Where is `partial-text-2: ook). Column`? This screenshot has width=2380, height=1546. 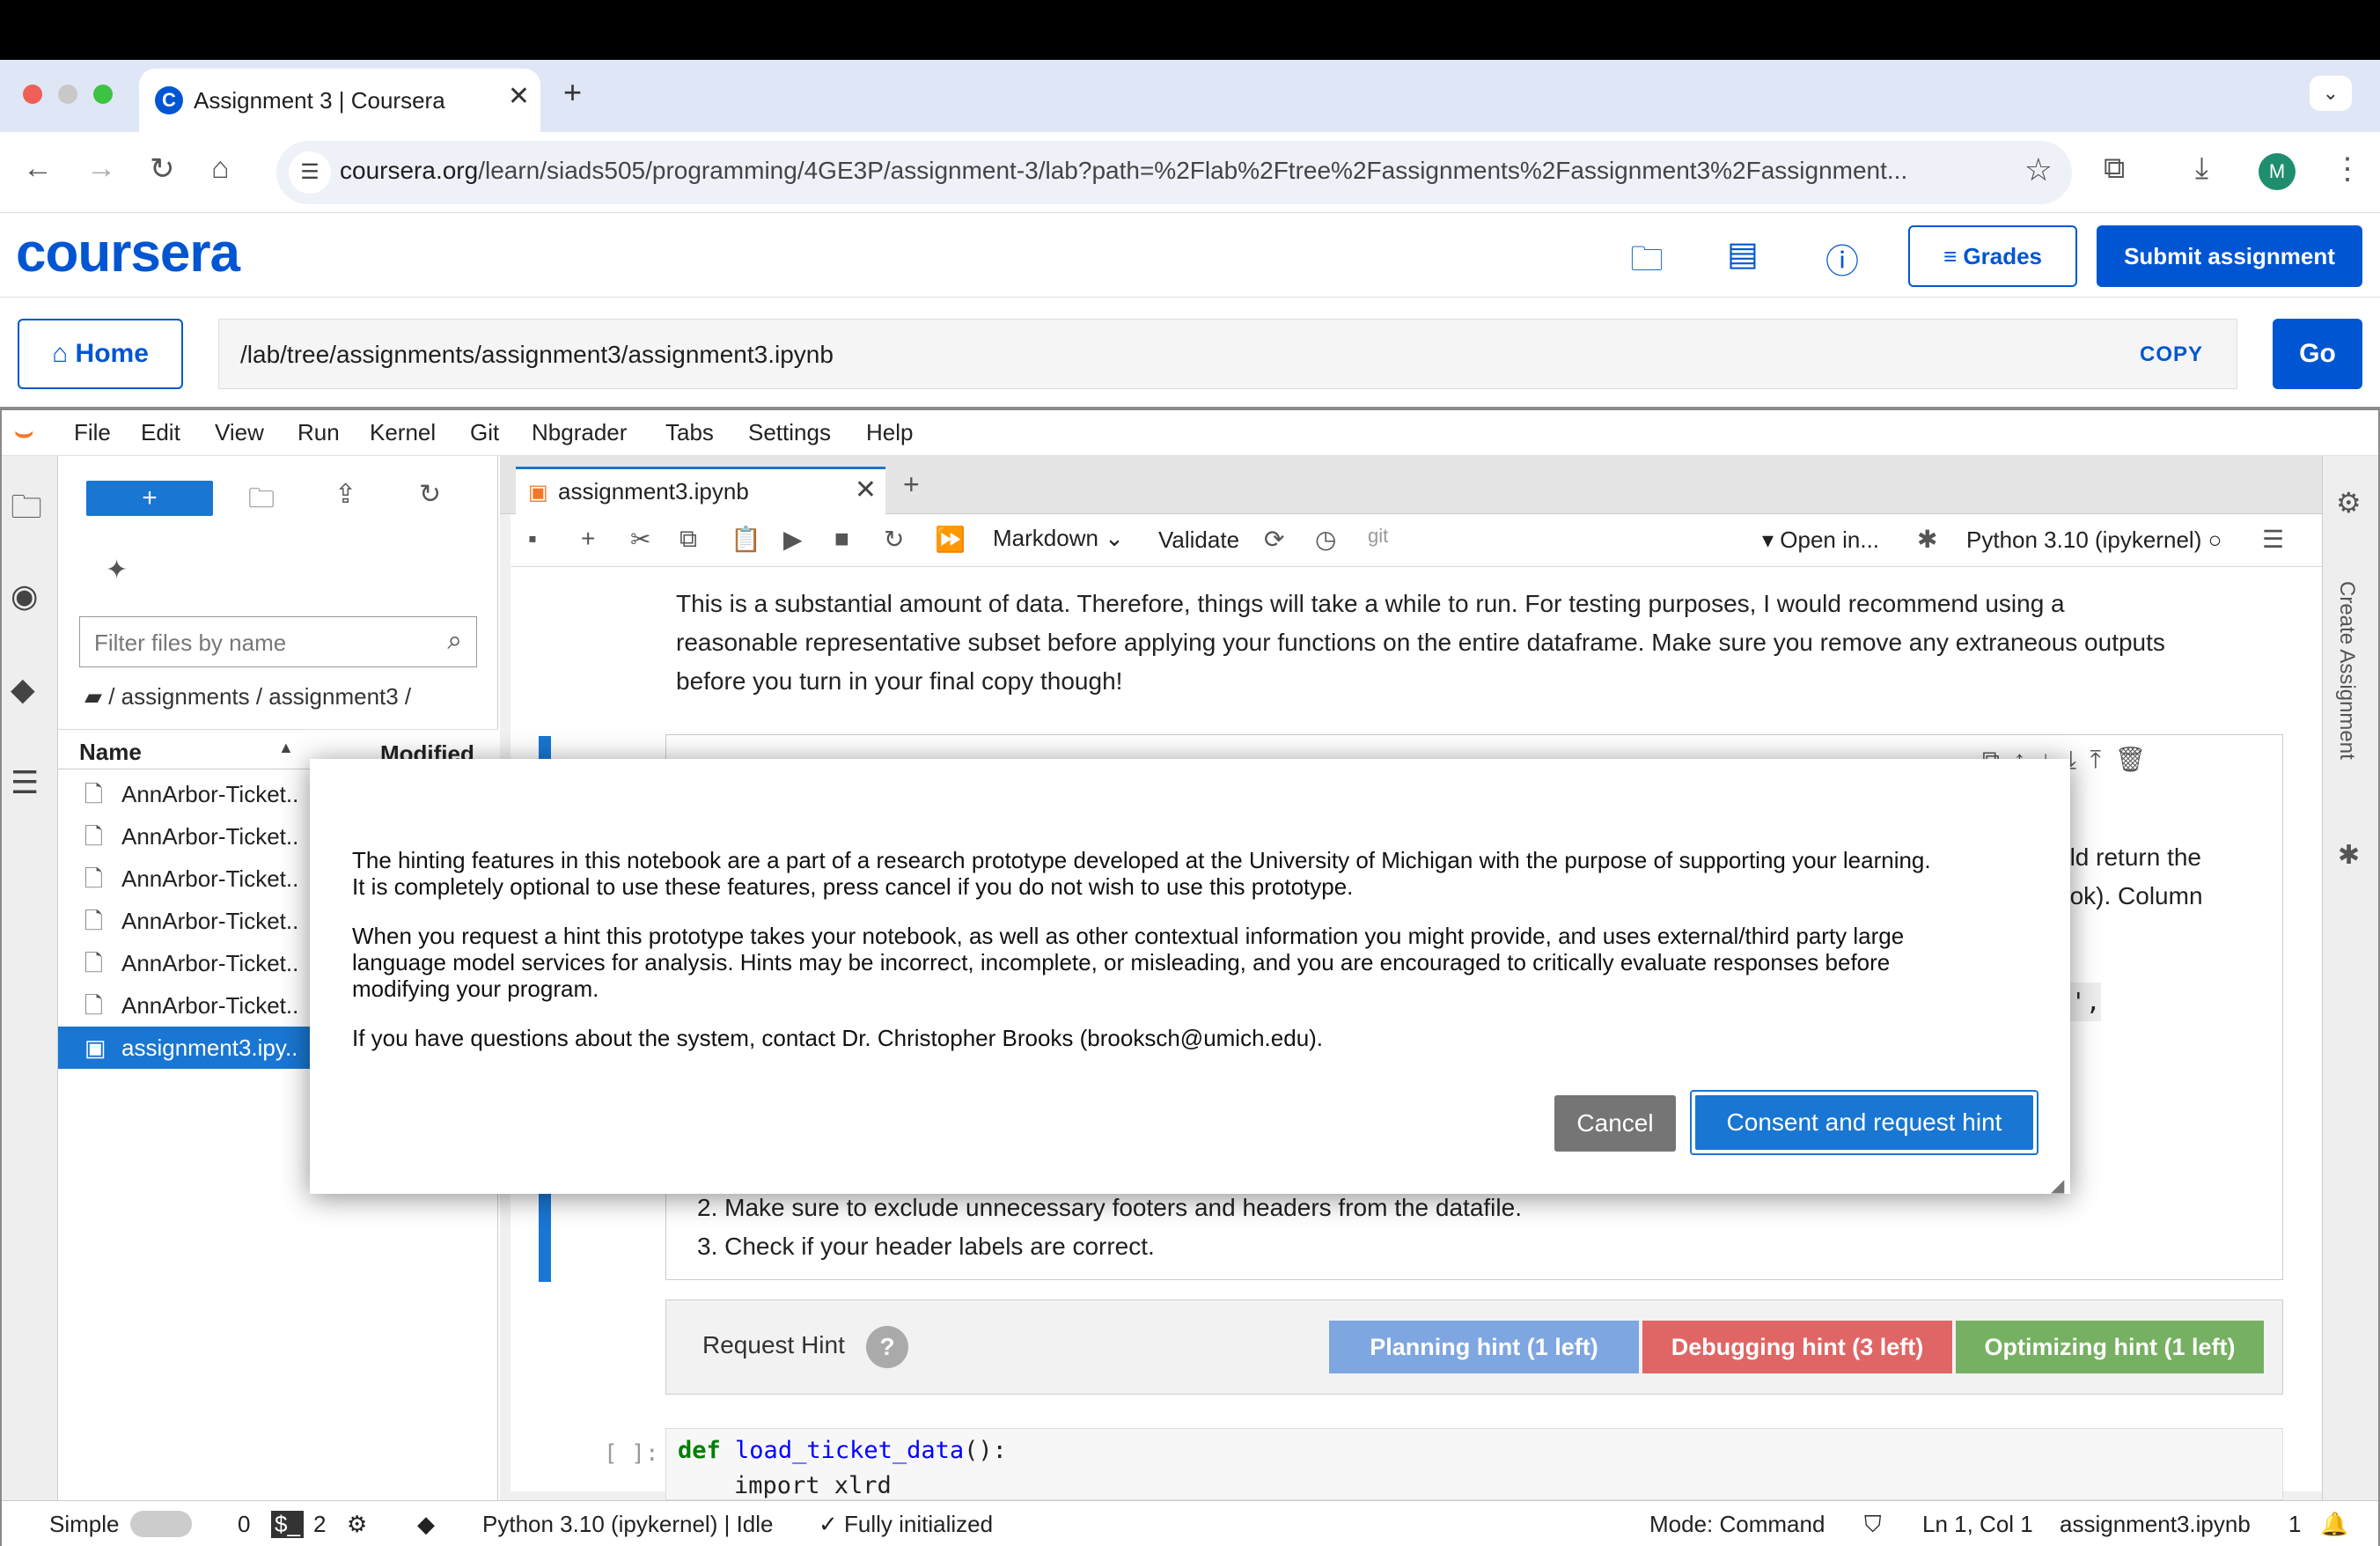 partial-text-2: ook). Column is located at coordinates (2129, 895).